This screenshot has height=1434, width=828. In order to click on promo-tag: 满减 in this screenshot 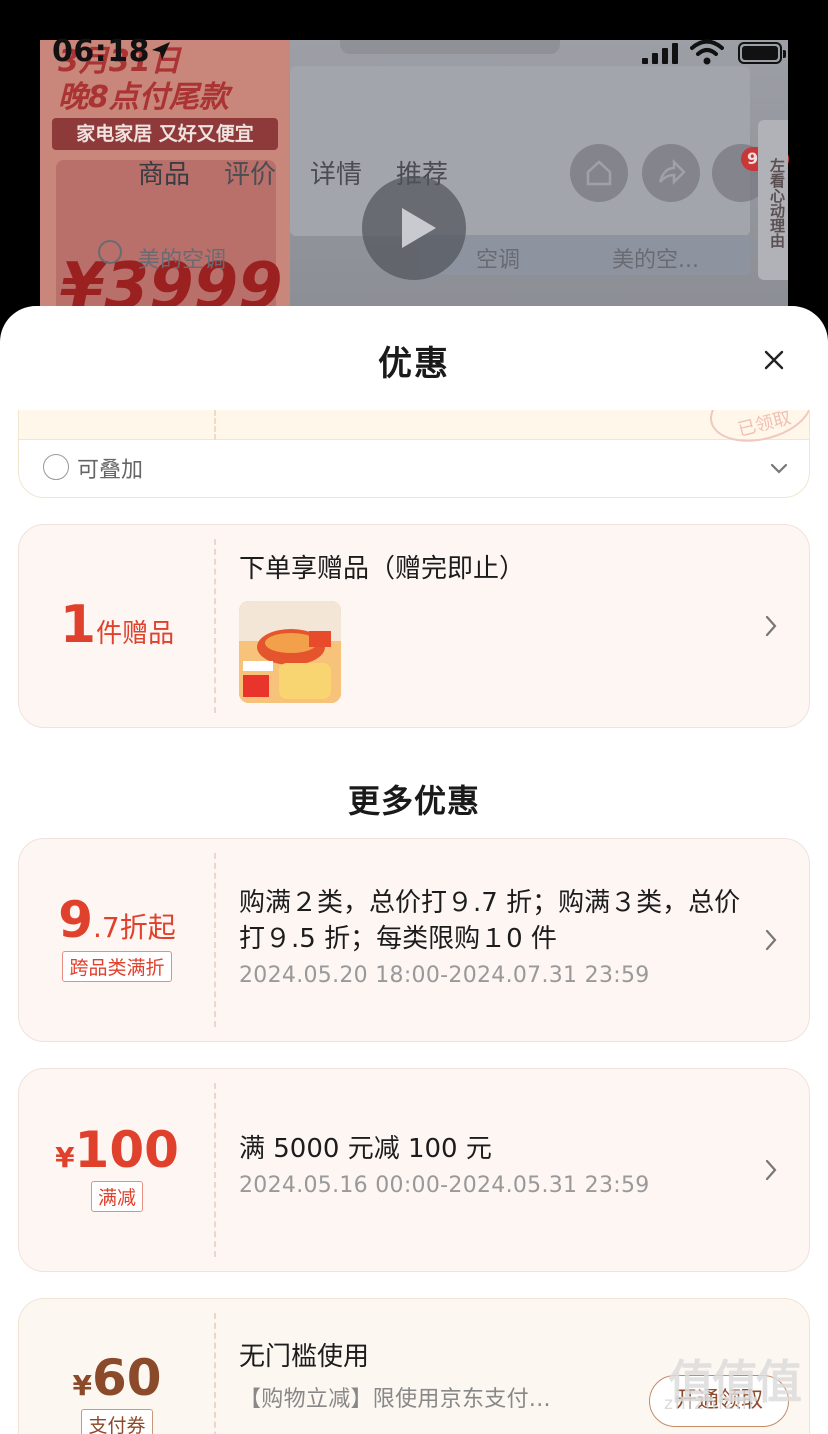, I will do `click(116, 1196)`.